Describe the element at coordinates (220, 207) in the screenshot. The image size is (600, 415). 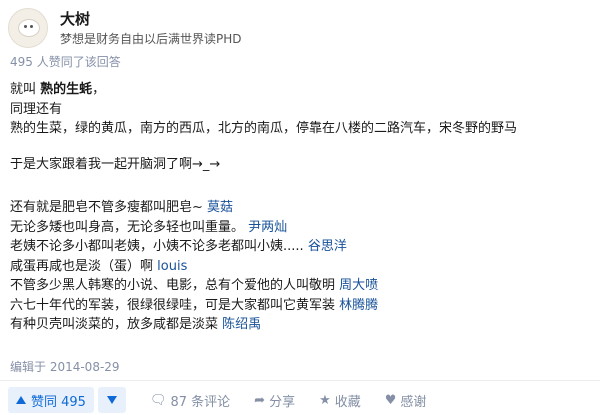
I see `quote-author-link: 莫菇` at that location.